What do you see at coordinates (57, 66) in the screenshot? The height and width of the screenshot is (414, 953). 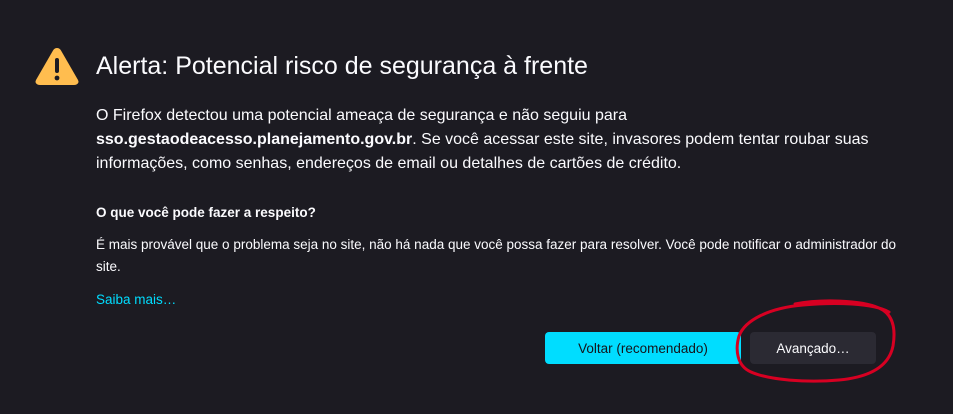 I see `warning-icon` at bounding box center [57, 66].